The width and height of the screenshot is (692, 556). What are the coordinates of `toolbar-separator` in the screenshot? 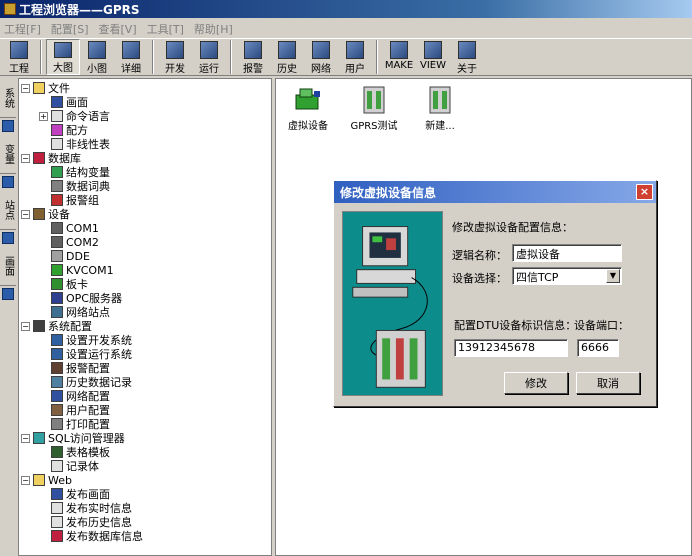 It's located at (377, 57).